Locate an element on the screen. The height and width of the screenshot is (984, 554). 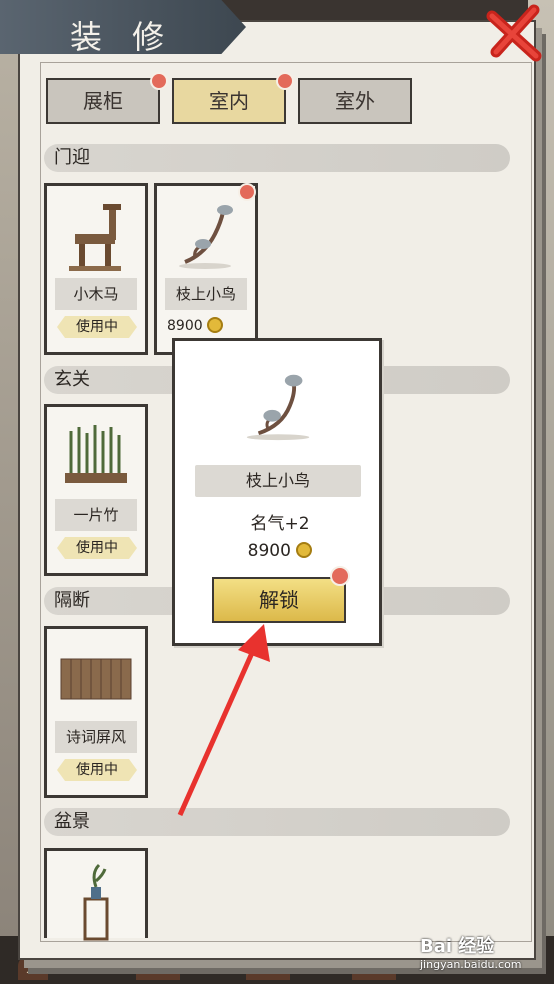
wooden-horse-icon is located at coordinates (95, 237).